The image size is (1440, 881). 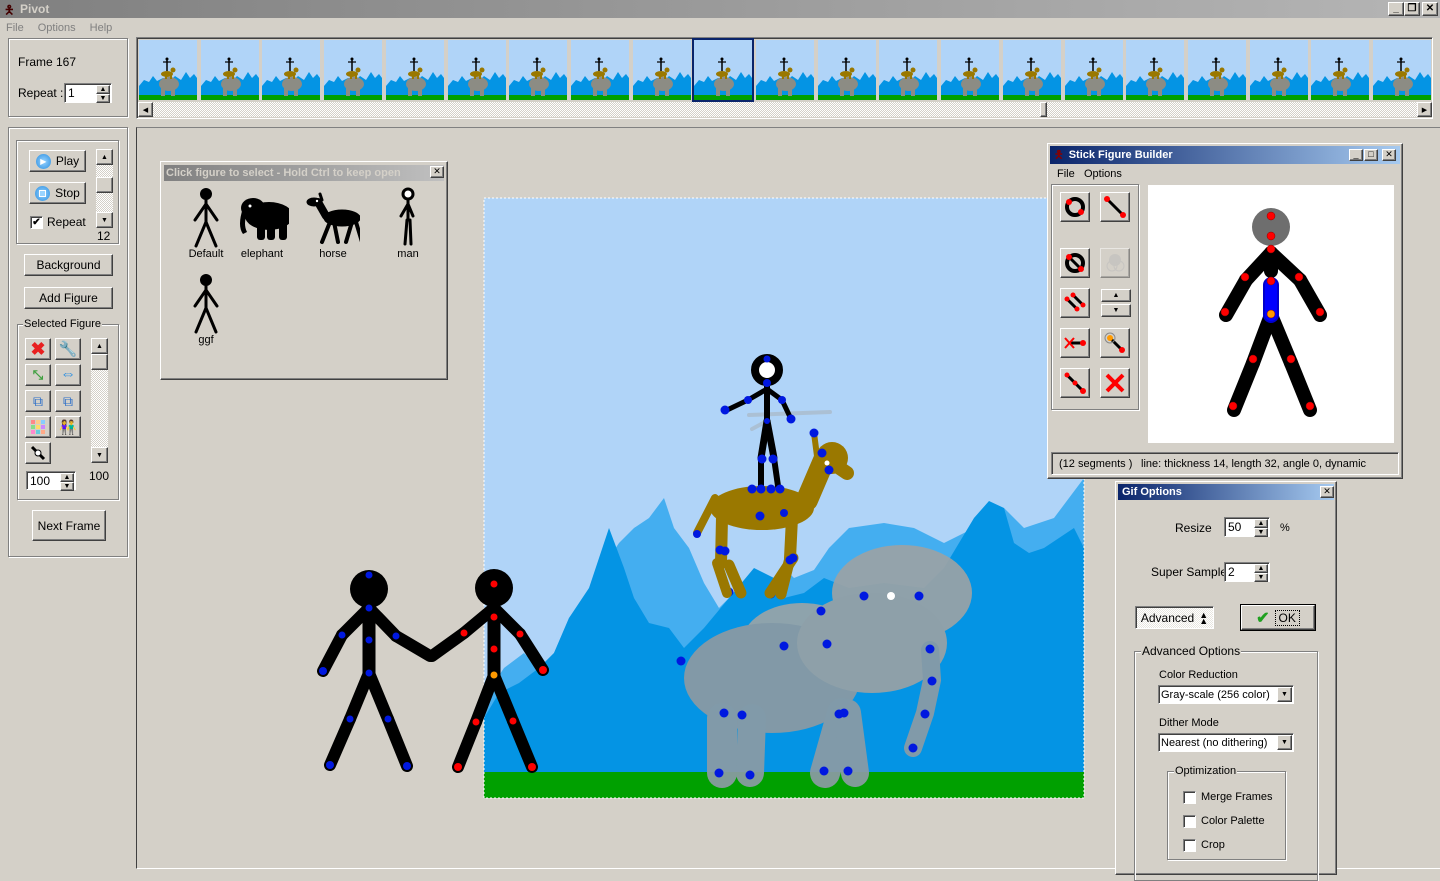 I want to click on timeline-scrollbar: ◀ ▶, so click(x=785, y=109).